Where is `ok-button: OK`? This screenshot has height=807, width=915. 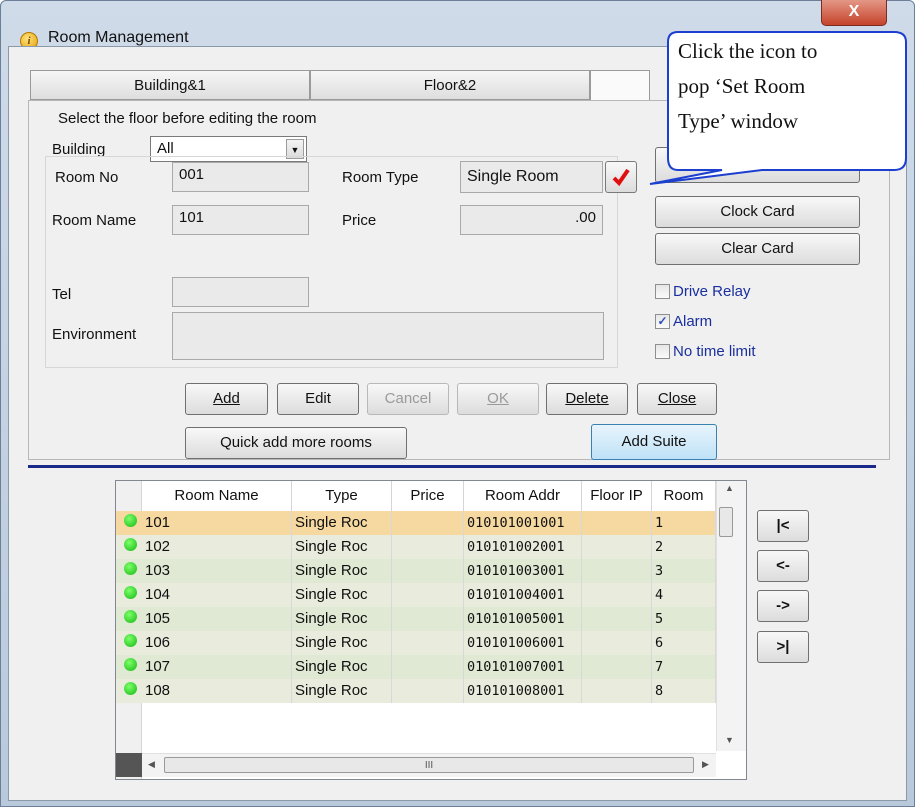
ok-button: OK is located at coordinates (498, 399).